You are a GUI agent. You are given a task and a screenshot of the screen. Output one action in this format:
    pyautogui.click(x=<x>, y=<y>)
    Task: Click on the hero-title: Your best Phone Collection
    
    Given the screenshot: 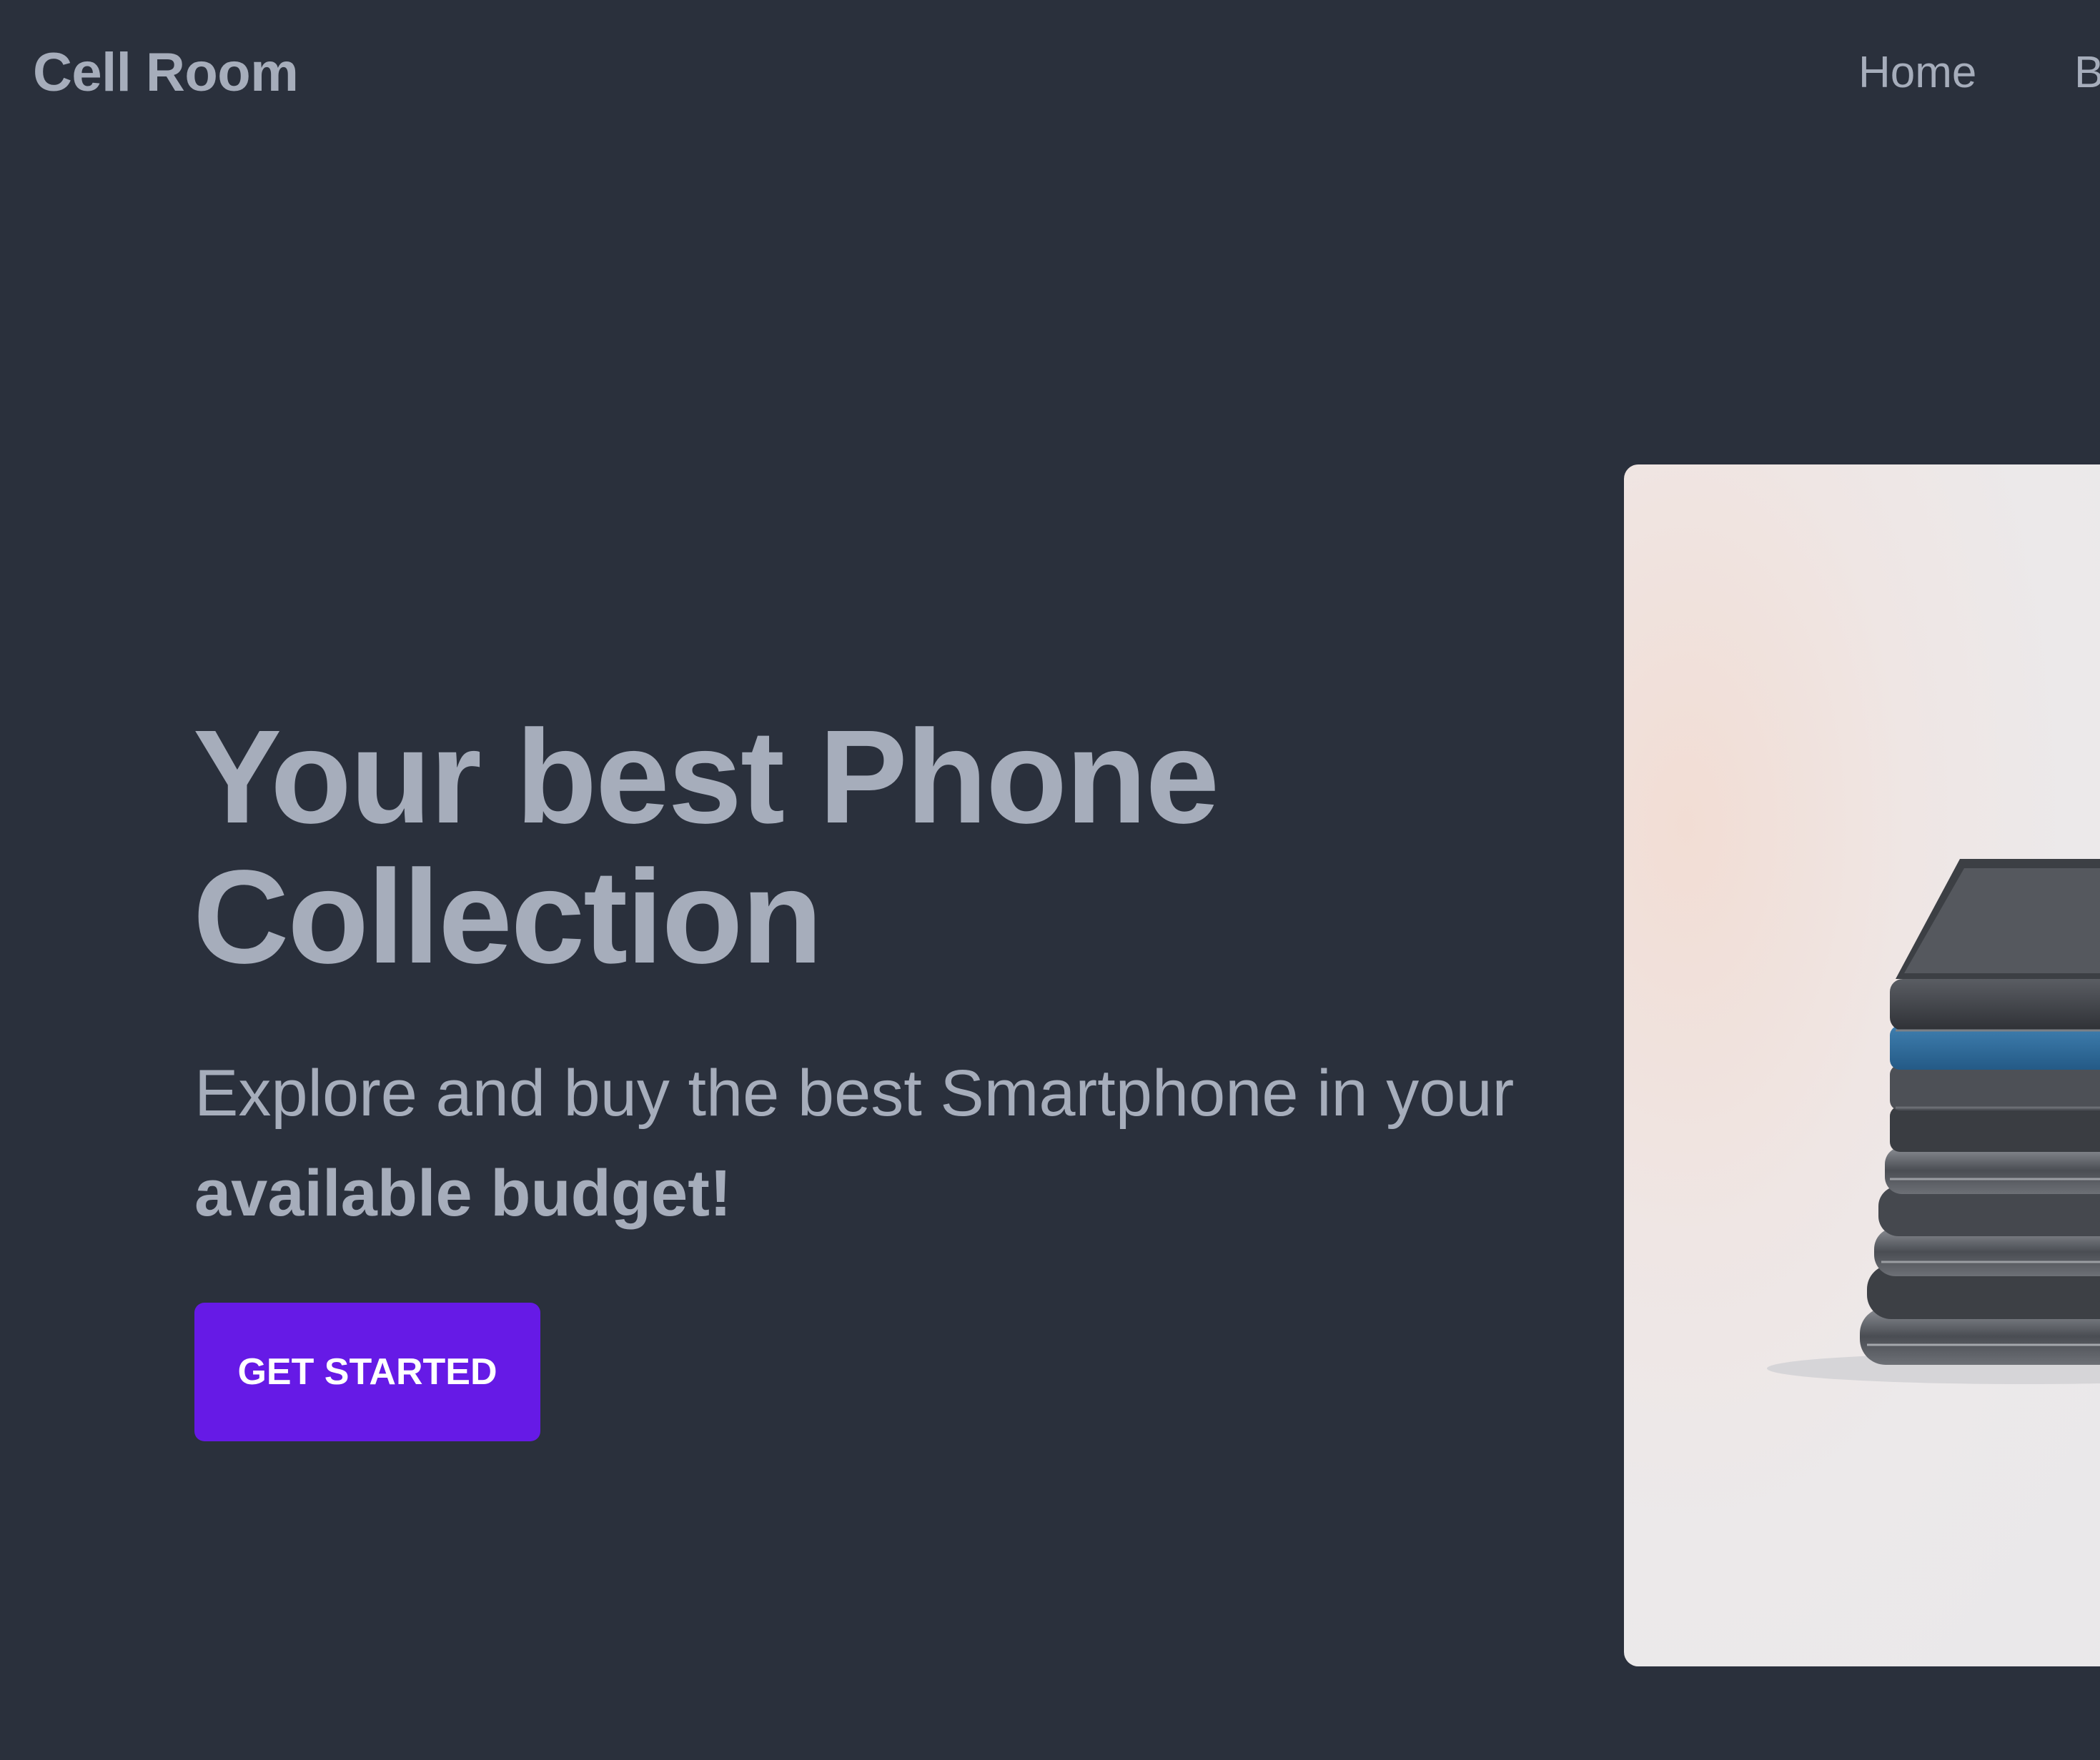 What is the action you would take?
    pyautogui.click(x=706, y=849)
    